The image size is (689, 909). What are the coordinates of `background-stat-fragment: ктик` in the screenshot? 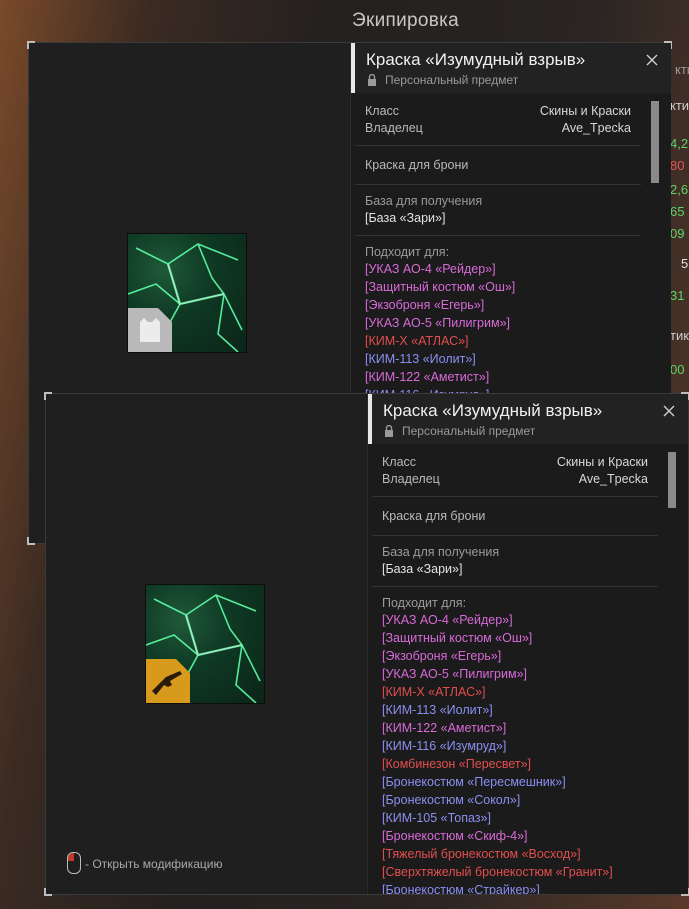 It's located at (679, 105).